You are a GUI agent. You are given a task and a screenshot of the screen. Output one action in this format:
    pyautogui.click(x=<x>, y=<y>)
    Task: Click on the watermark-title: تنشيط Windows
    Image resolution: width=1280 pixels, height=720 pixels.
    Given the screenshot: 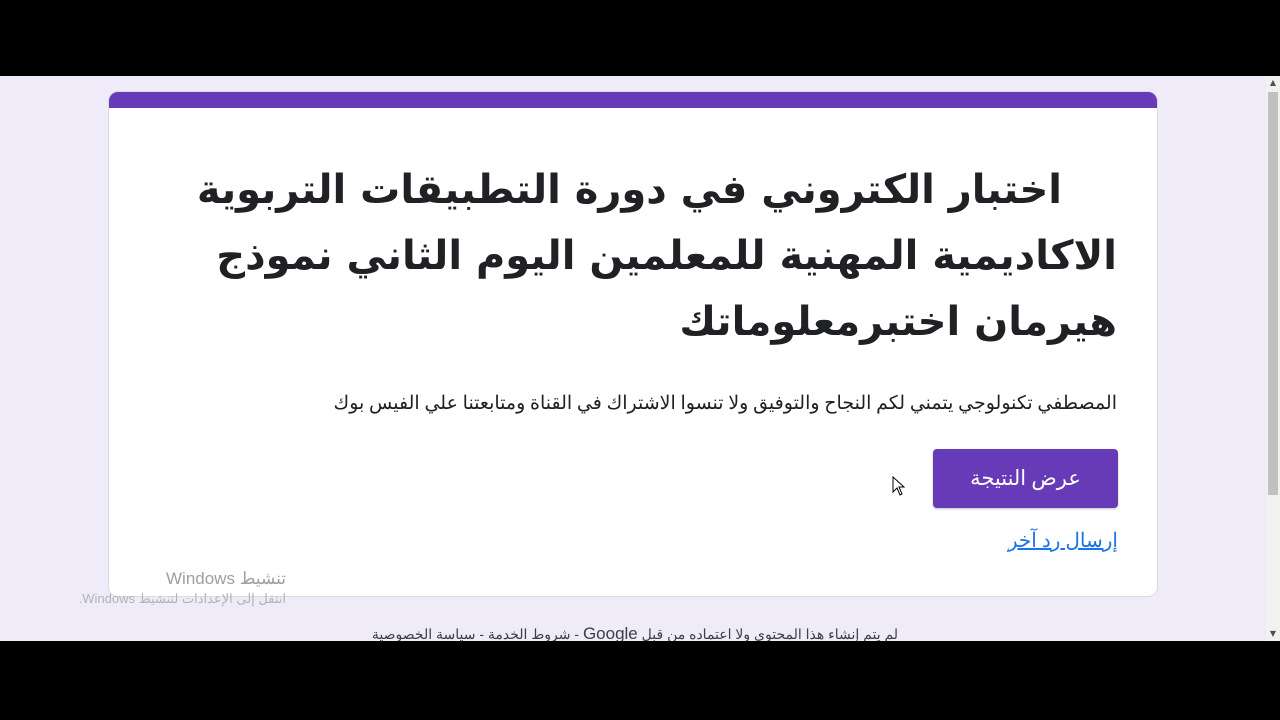 What is the action you would take?
    pyautogui.click(x=226, y=578)
    